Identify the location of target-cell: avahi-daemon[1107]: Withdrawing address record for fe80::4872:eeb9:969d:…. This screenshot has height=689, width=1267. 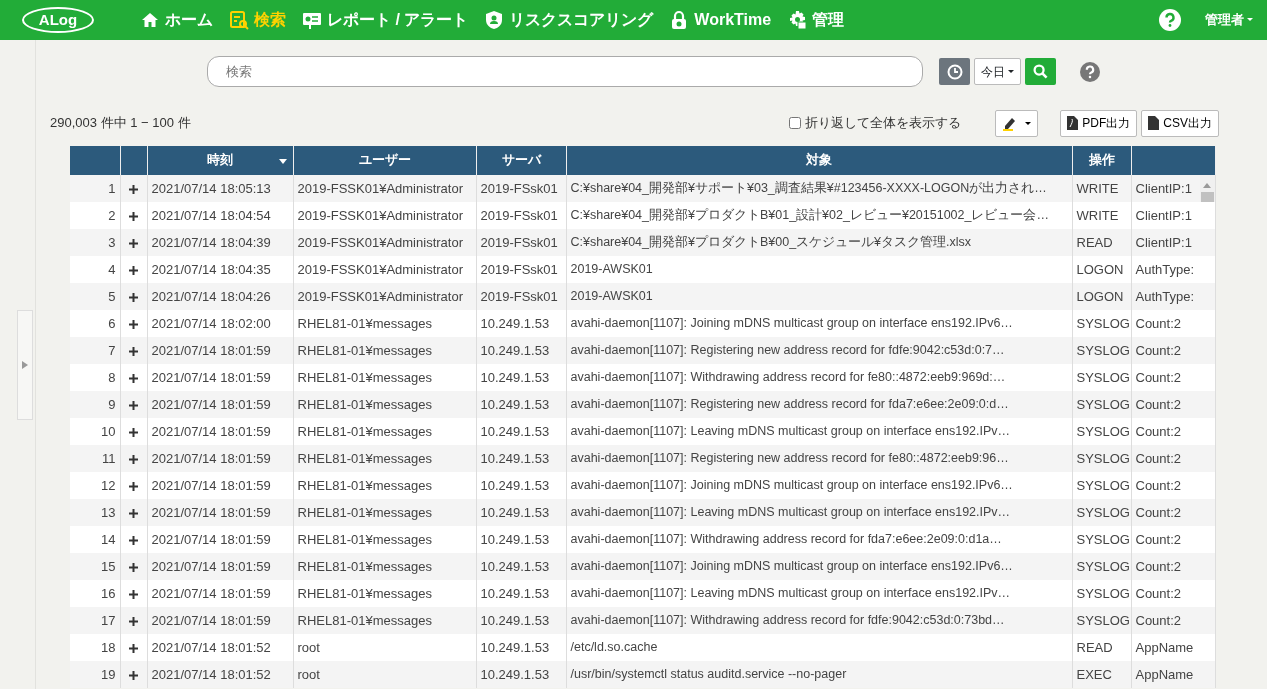
(788, 377).